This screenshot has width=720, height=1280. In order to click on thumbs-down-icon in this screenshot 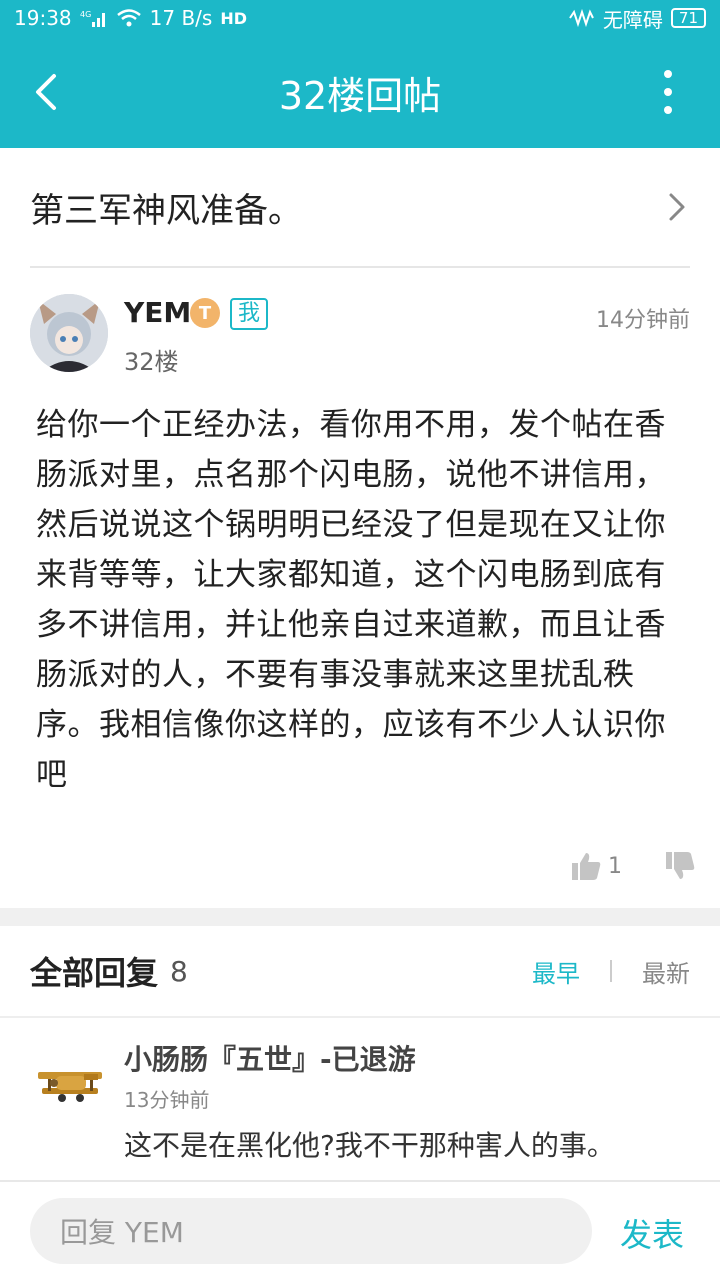, I will do `click(680, 865)`.